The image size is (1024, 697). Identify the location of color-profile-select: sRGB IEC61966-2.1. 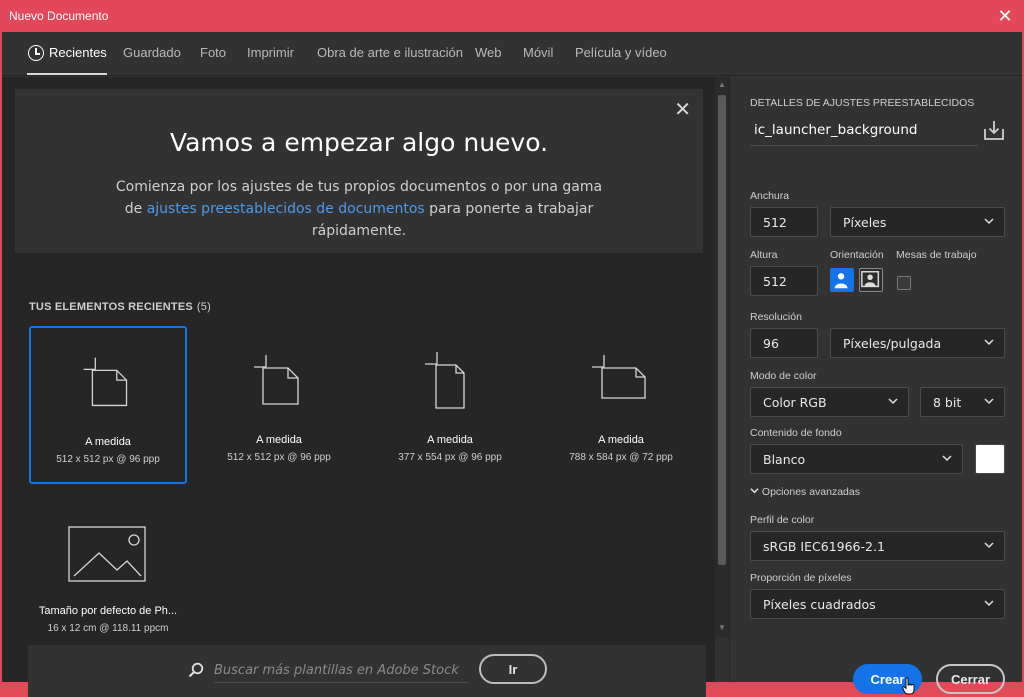
(877, 546).